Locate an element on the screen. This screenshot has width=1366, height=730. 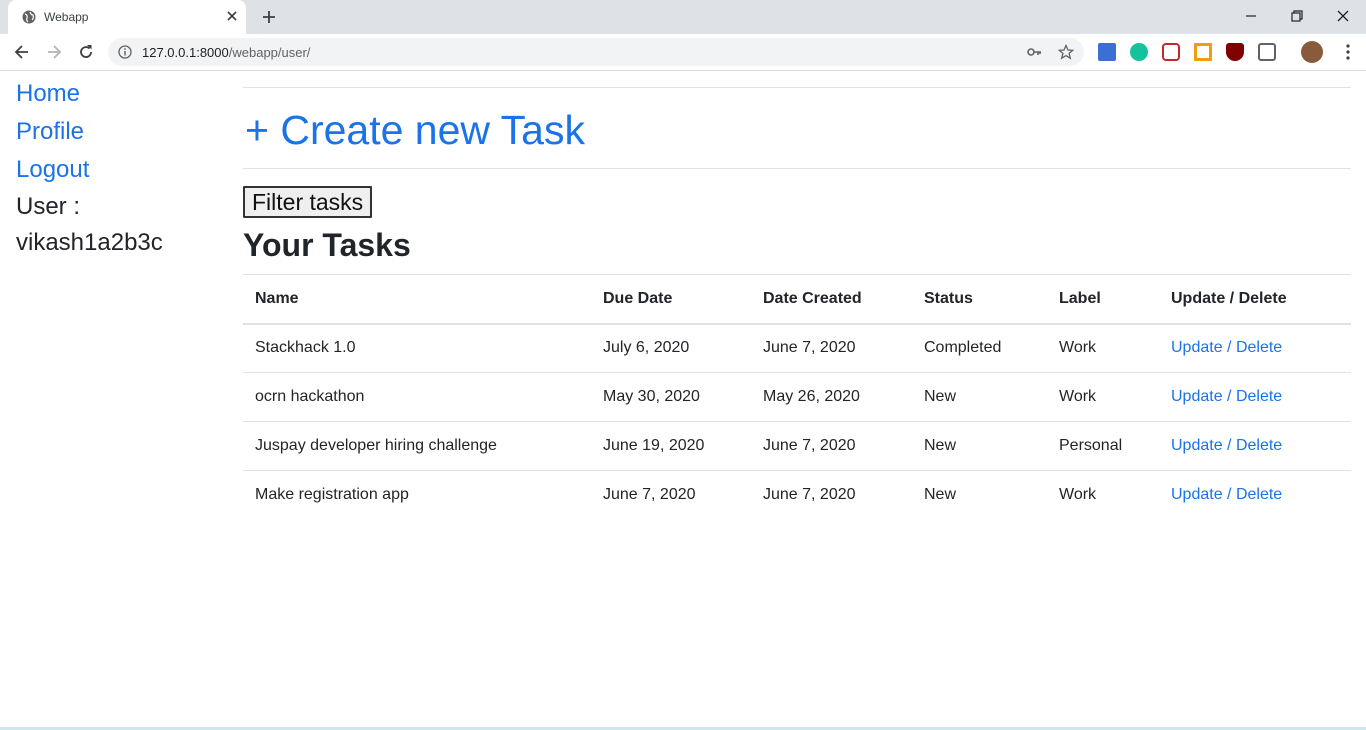
grammarly-icon is located at coordinates (1139, 52).